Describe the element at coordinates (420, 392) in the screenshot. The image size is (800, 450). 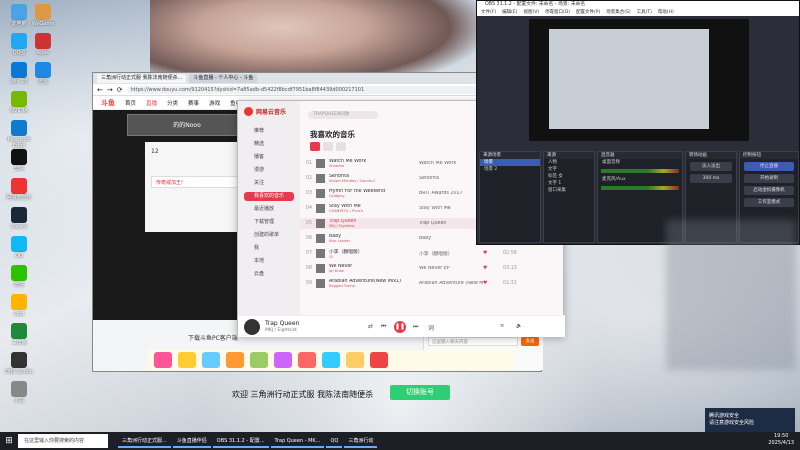
I see `switch-account-button: 切换账号` at that location.